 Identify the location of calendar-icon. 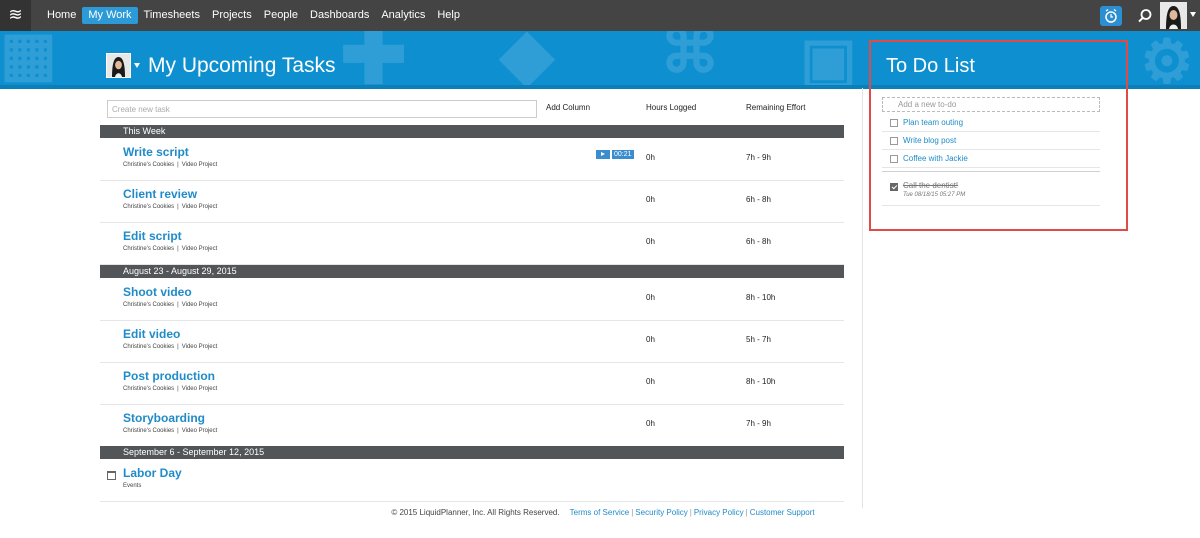
(111, 475).